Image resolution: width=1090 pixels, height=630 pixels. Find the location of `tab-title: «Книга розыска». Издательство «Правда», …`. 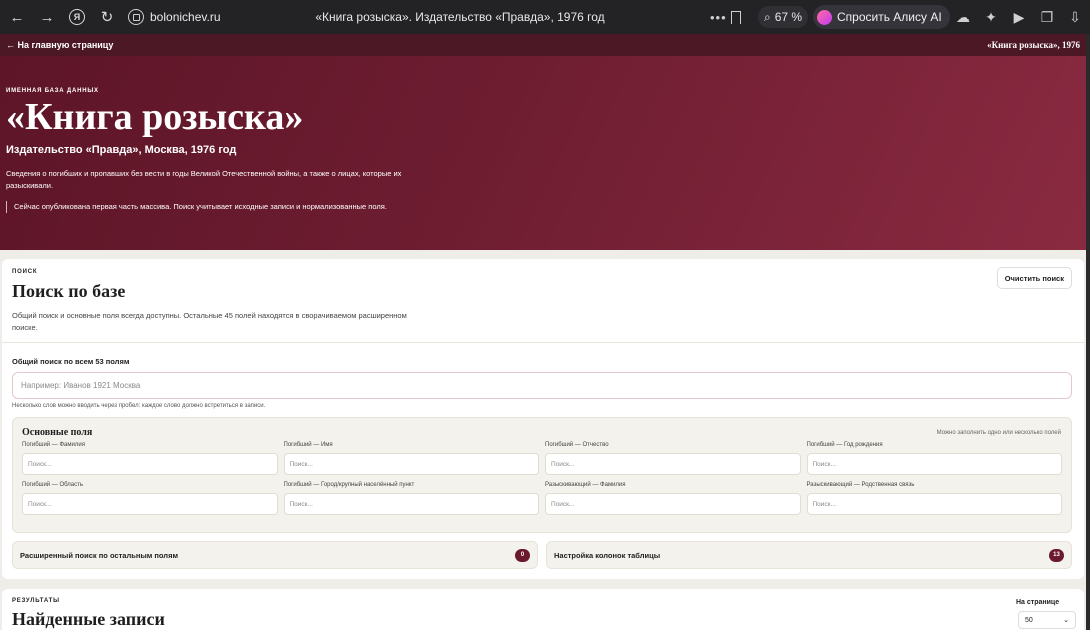

tab-title: «Книга розыска». Издательство «Правда», … is located at coordinates (460, 17).